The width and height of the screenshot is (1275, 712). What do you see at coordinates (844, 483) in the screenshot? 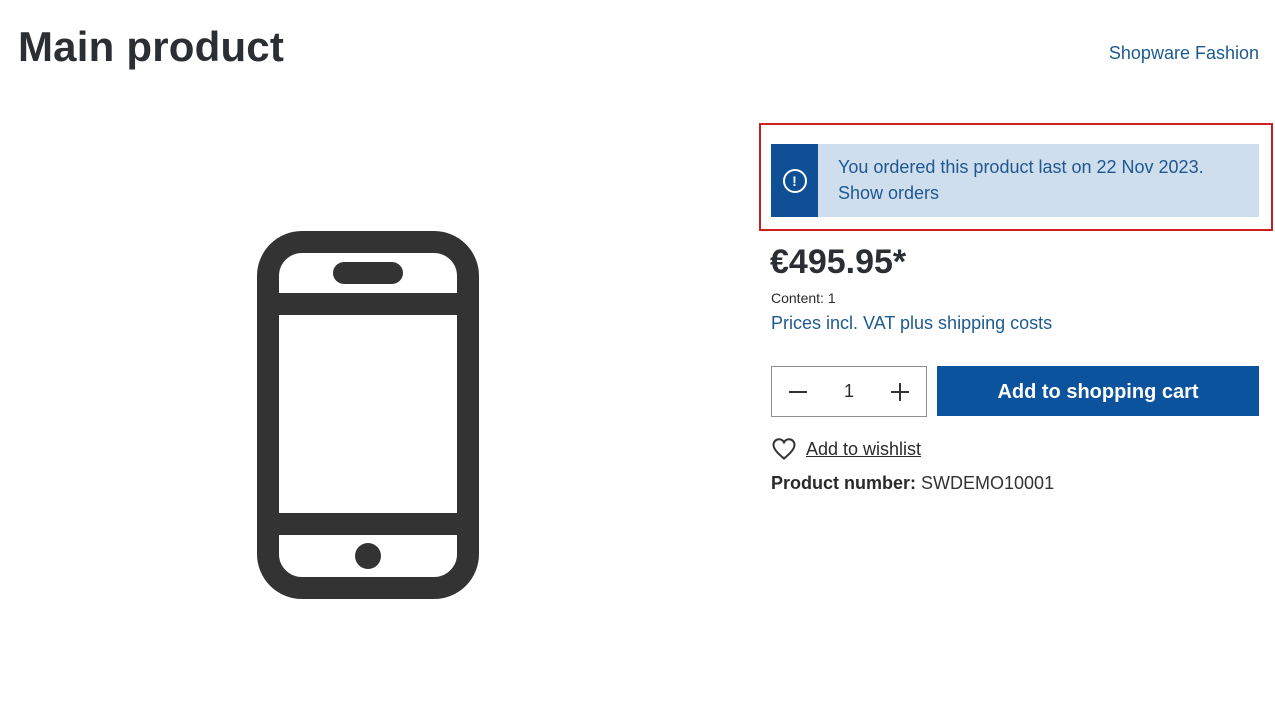
I see `product-number-label: Product number:` at bounding box center [844, 483].